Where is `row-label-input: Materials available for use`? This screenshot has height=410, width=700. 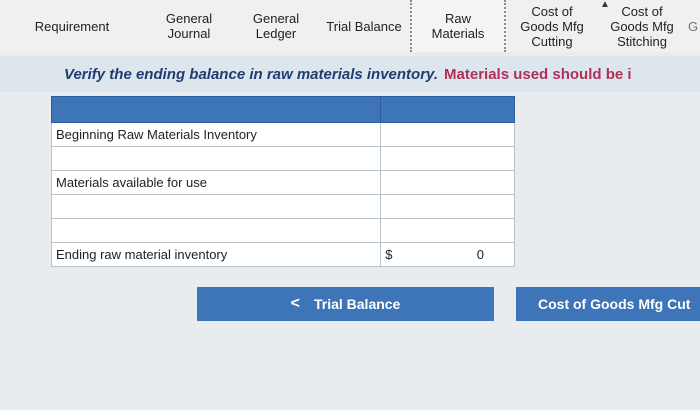
row-label-input: Materials available for use is located at coordinates (216, 182).